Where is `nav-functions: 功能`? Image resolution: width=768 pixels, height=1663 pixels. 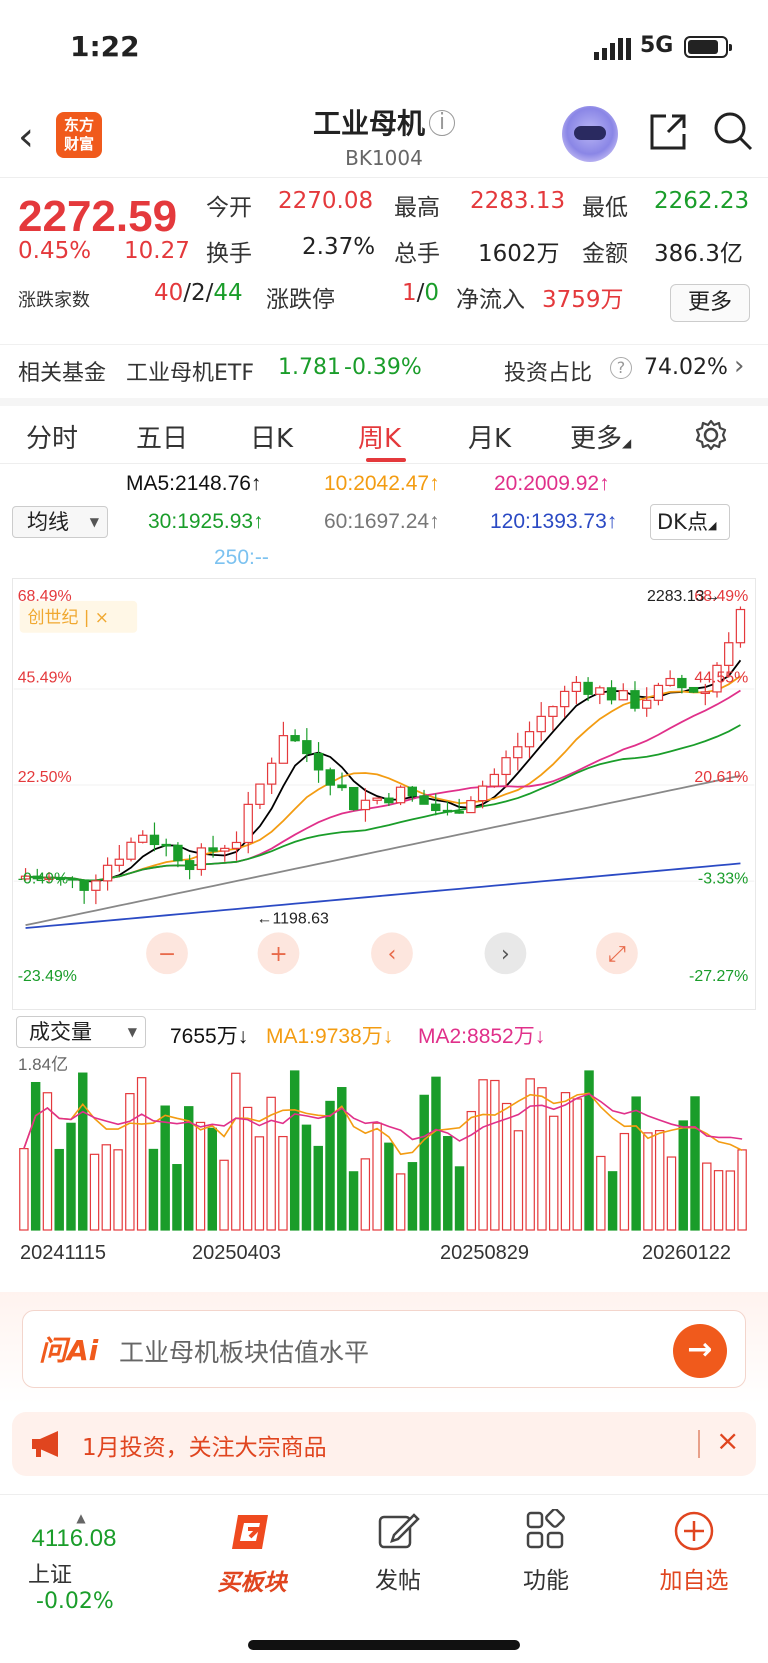
nav-functions: 功能 is located at coordinates (546, 1551).